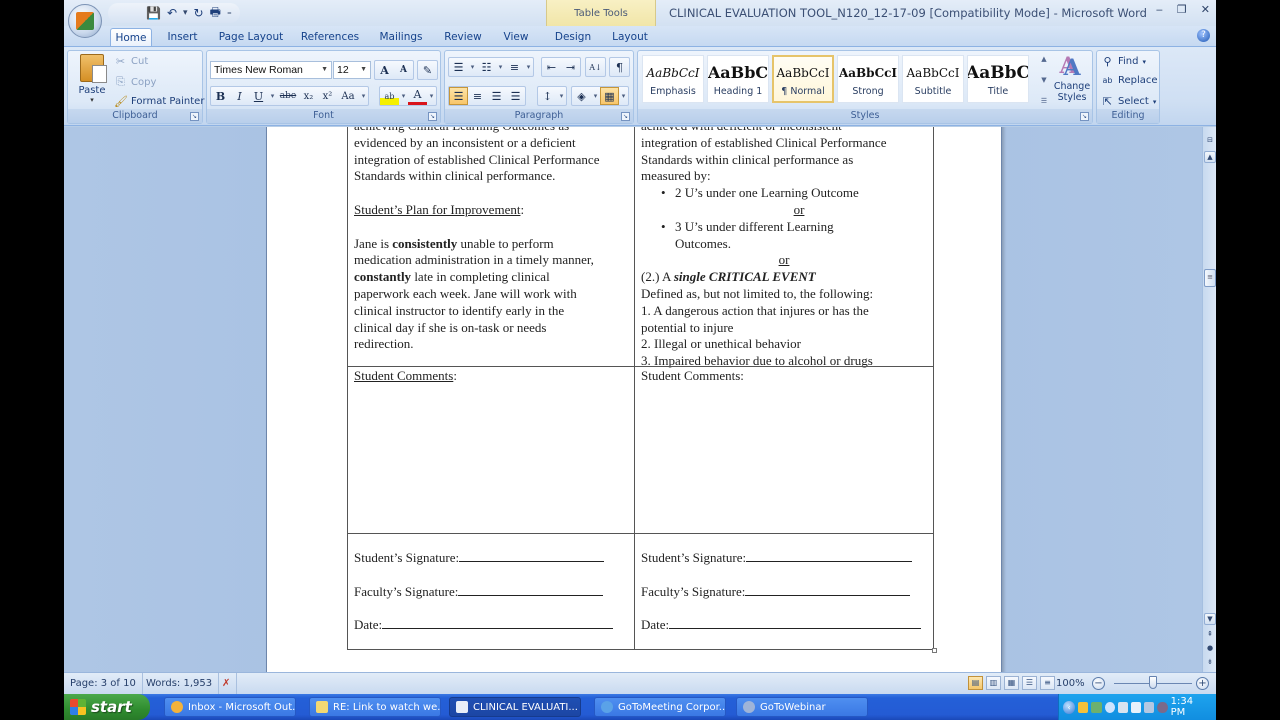  Describe the element at coordinates (131, 37) in the screenshot. I see `tab-home: Home` at that location.